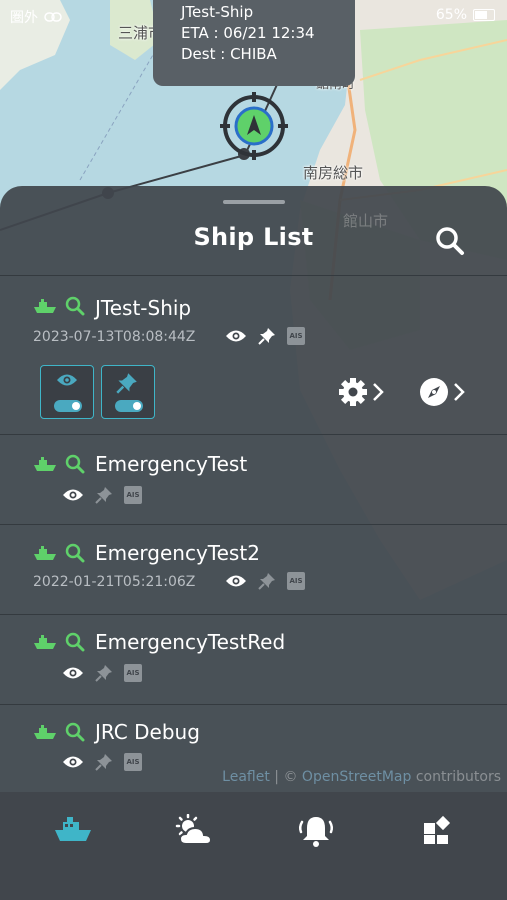  I want to click on battery-percent: 65%, so click(451, 15).